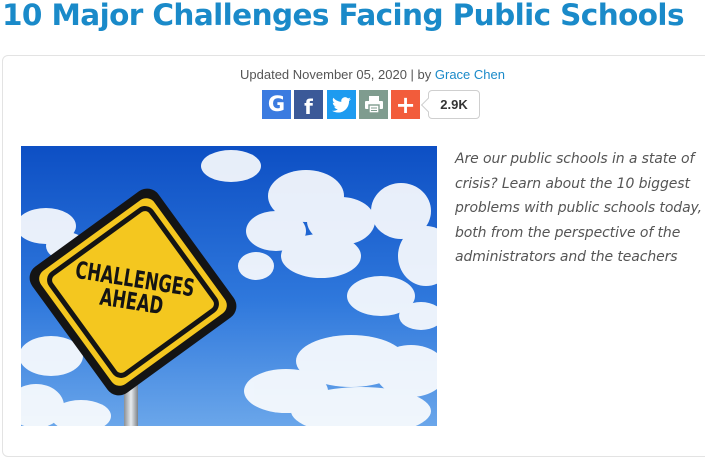 Image resolution: width=705 pixels, height=457 pixels. I want to click on google-share-button: G, so click(276, 104).